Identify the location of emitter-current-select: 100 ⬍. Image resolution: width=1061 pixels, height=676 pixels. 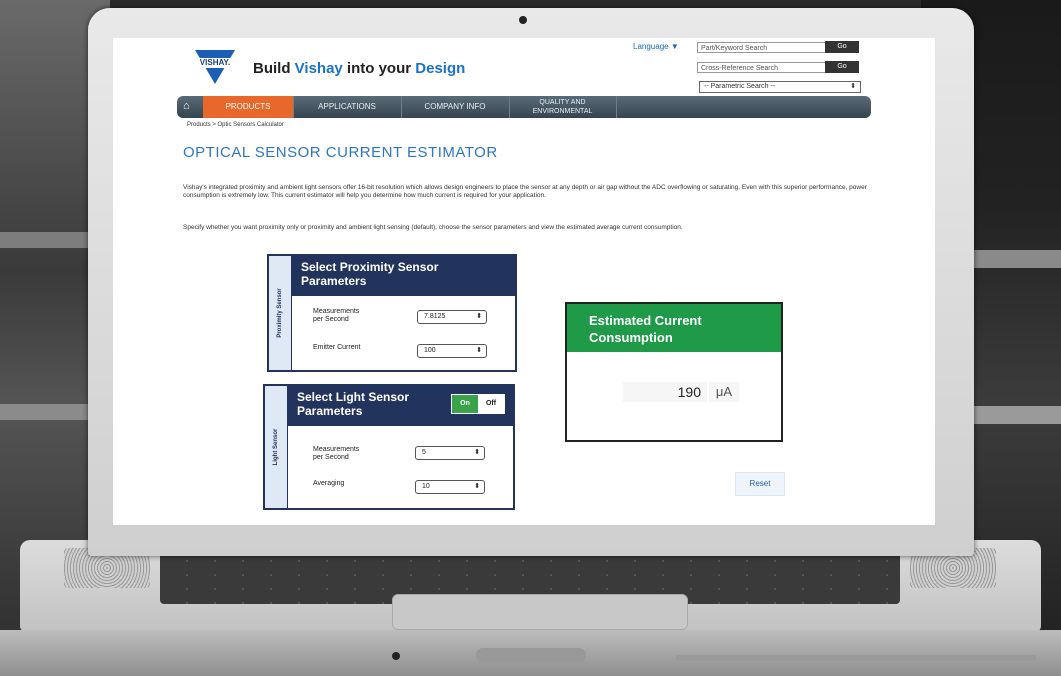
(452, 351).